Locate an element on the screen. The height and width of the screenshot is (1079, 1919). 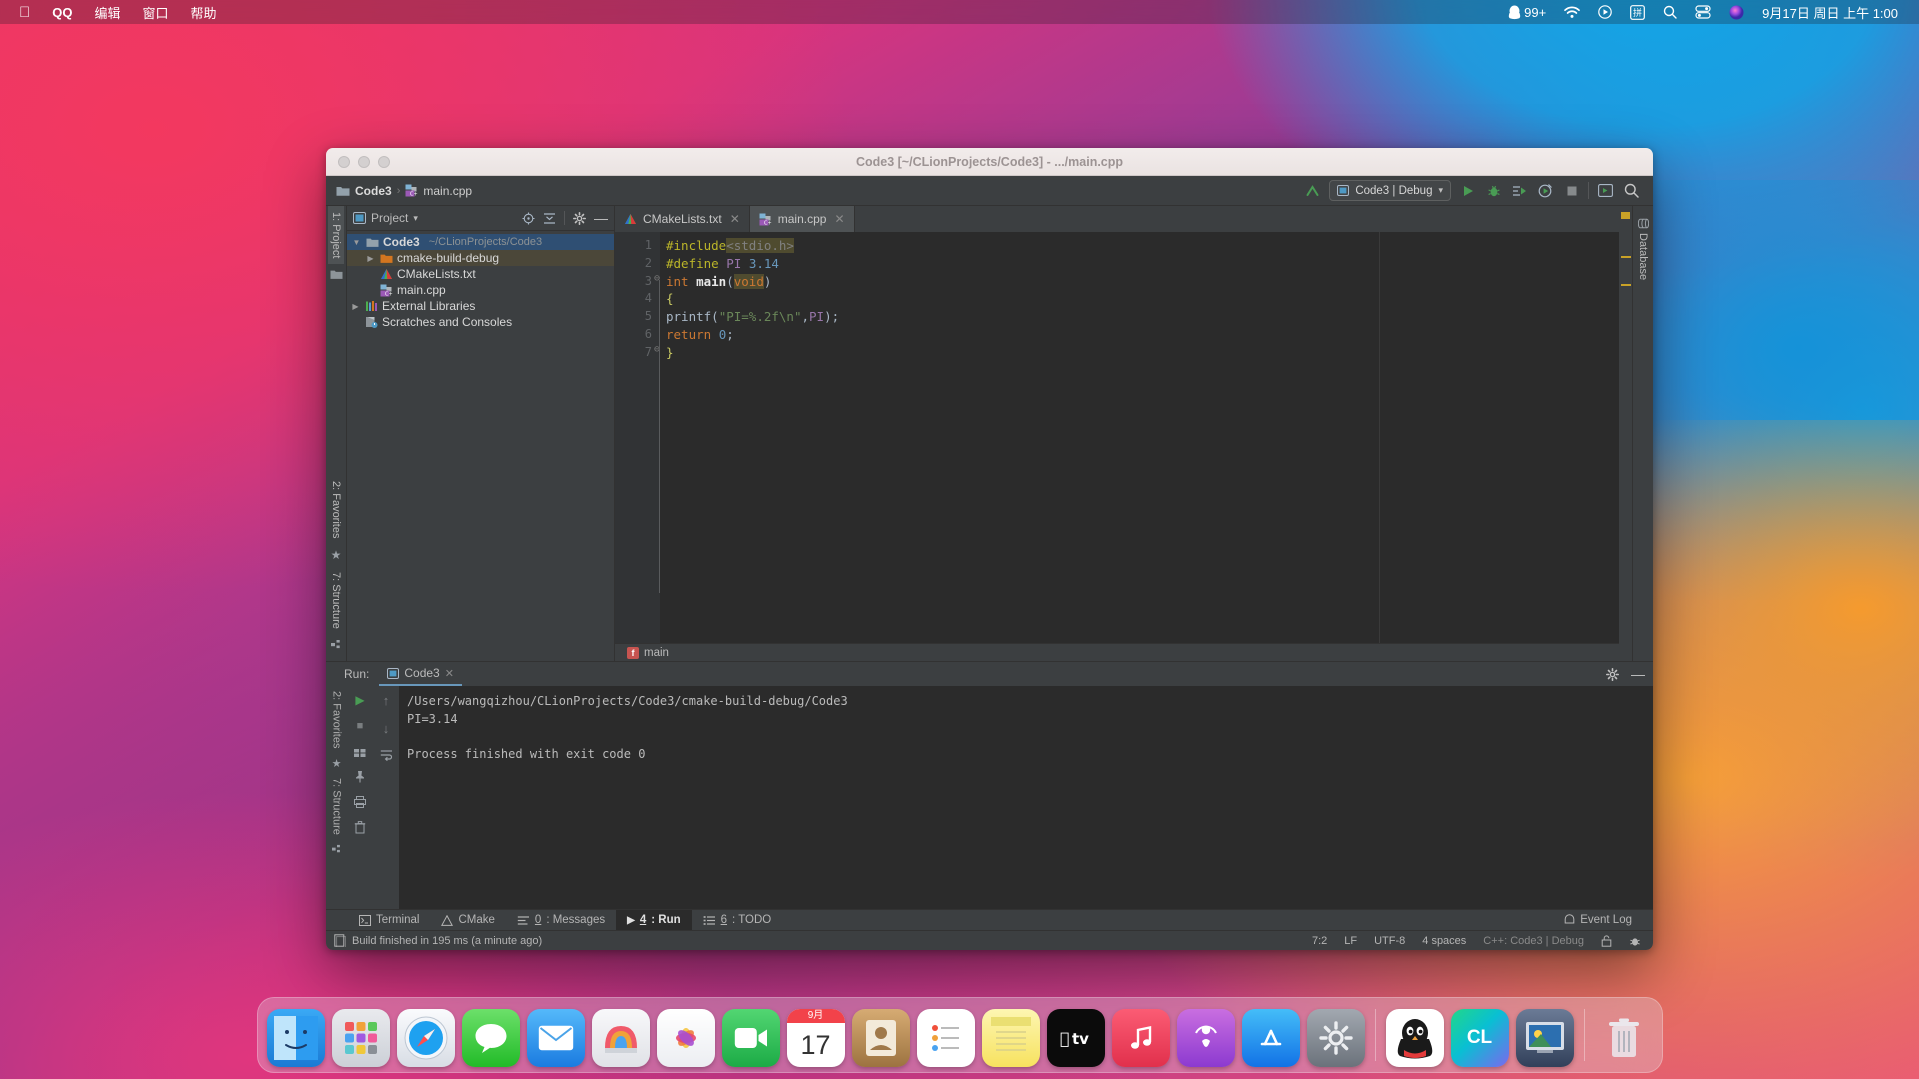
tool-button-run: ▶ 4: Run is located at coordinates (654, 920).